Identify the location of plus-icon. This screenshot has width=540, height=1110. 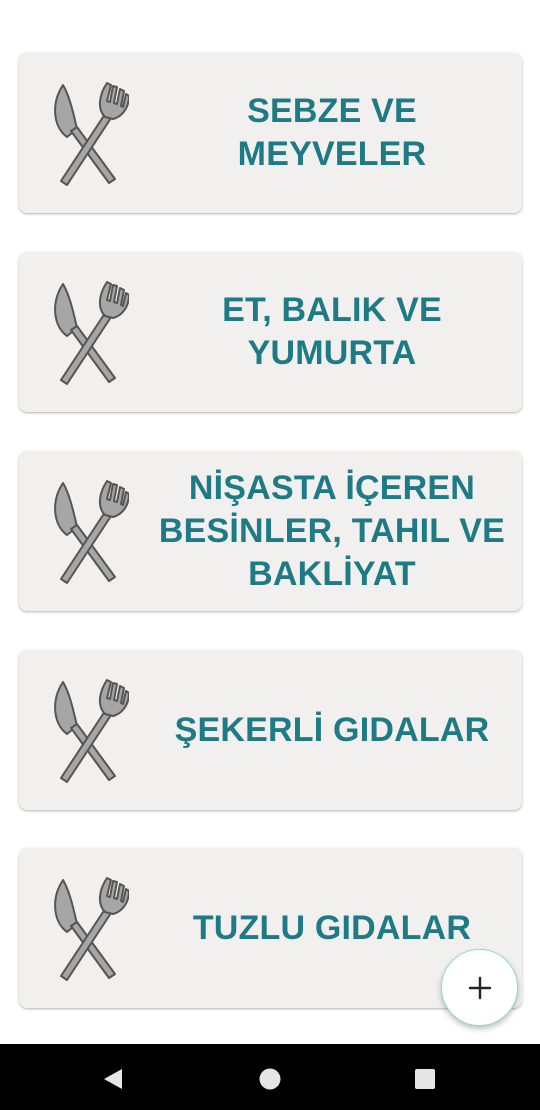
(479, 987).